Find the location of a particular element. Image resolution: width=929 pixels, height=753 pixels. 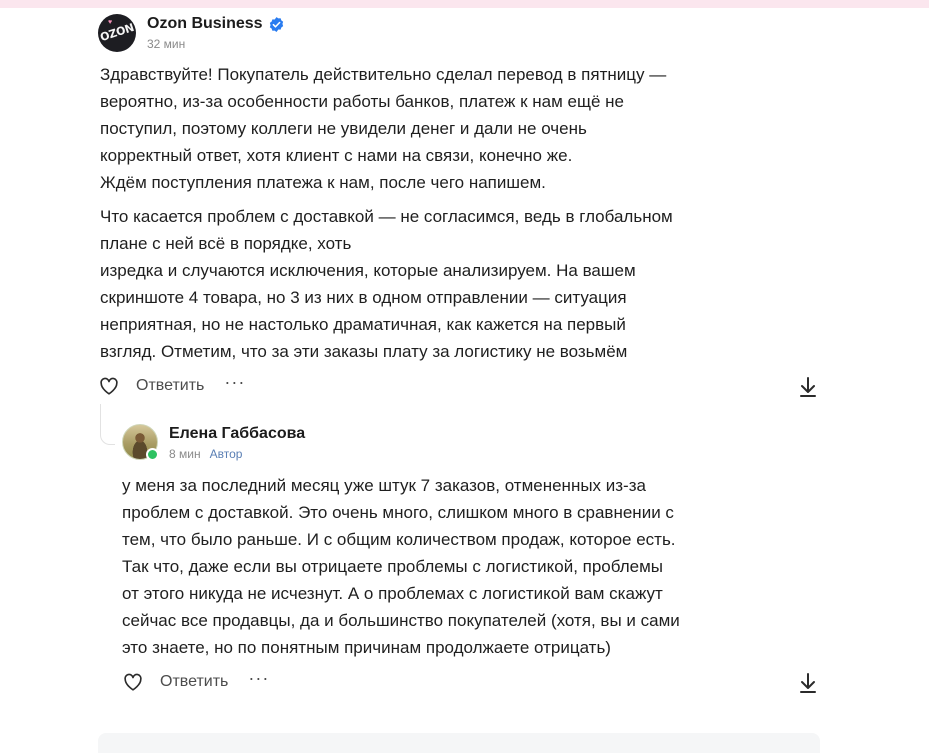

top-banner-strip is located at coordinates (464, 4).